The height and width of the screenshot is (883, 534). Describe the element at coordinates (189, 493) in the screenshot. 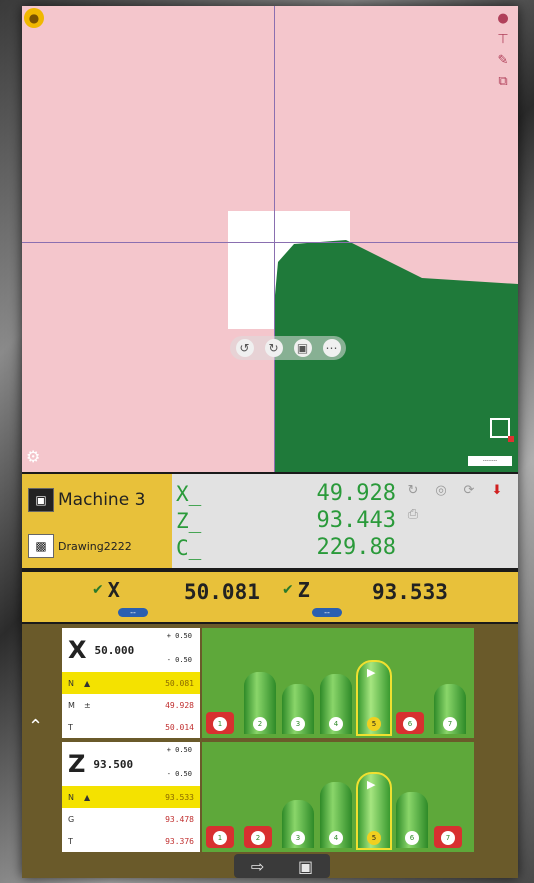

I see `axis-label: X_` at that location.